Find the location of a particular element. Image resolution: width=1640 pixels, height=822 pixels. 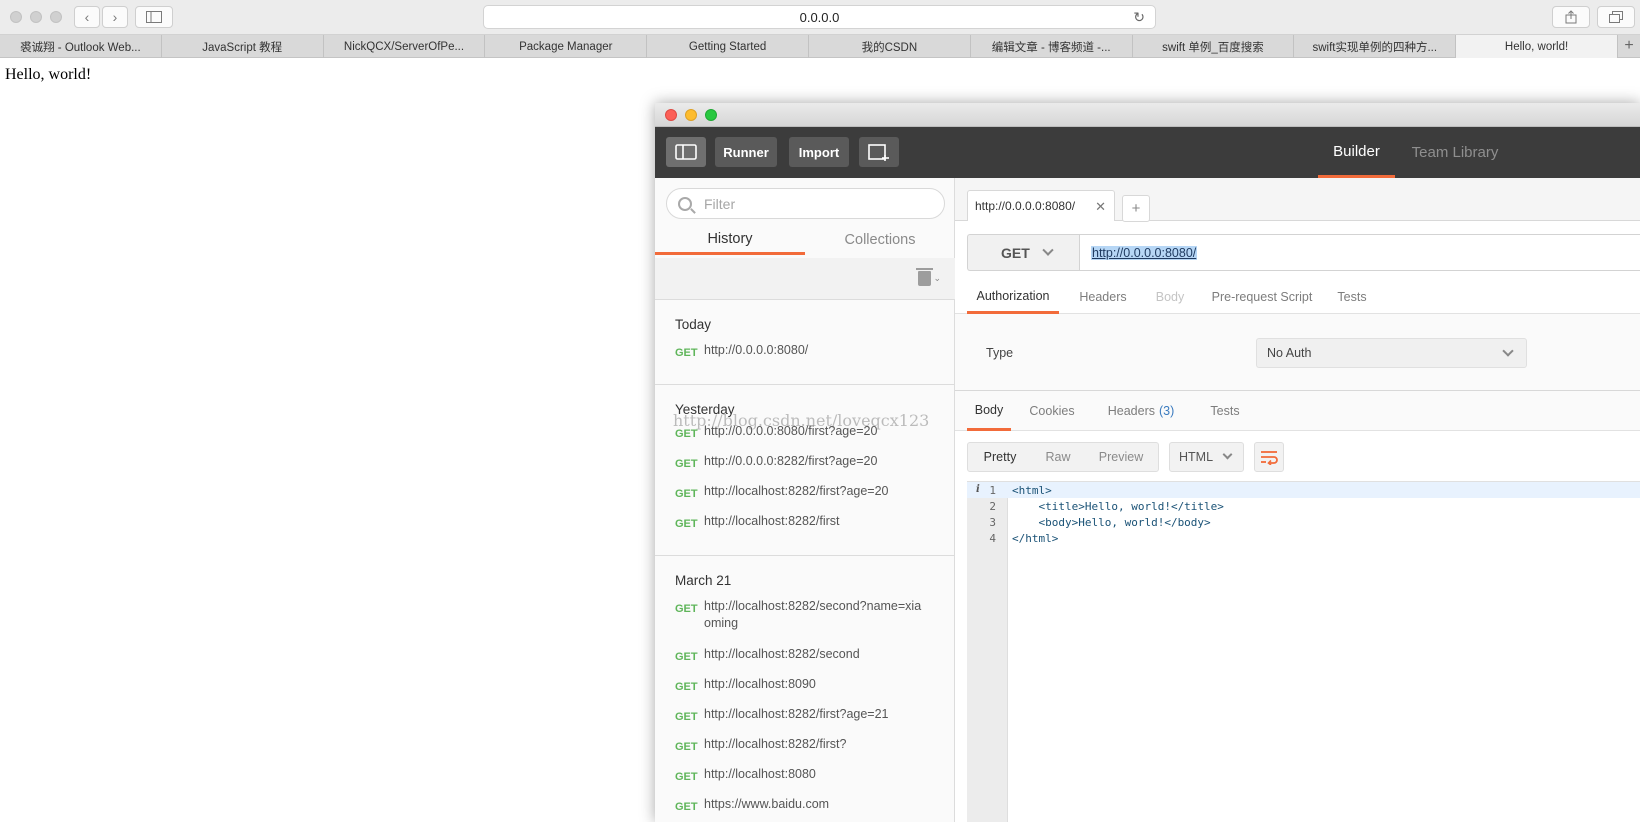

tab-collections: Collections is located at coordinates (880, 240).